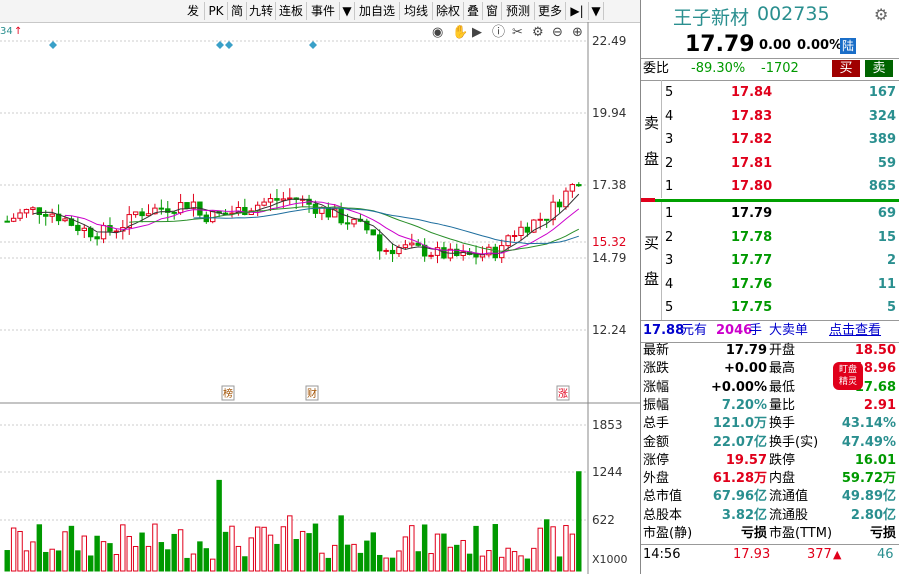  I want to click on stat-value: 7.20%, so click(744, 405).